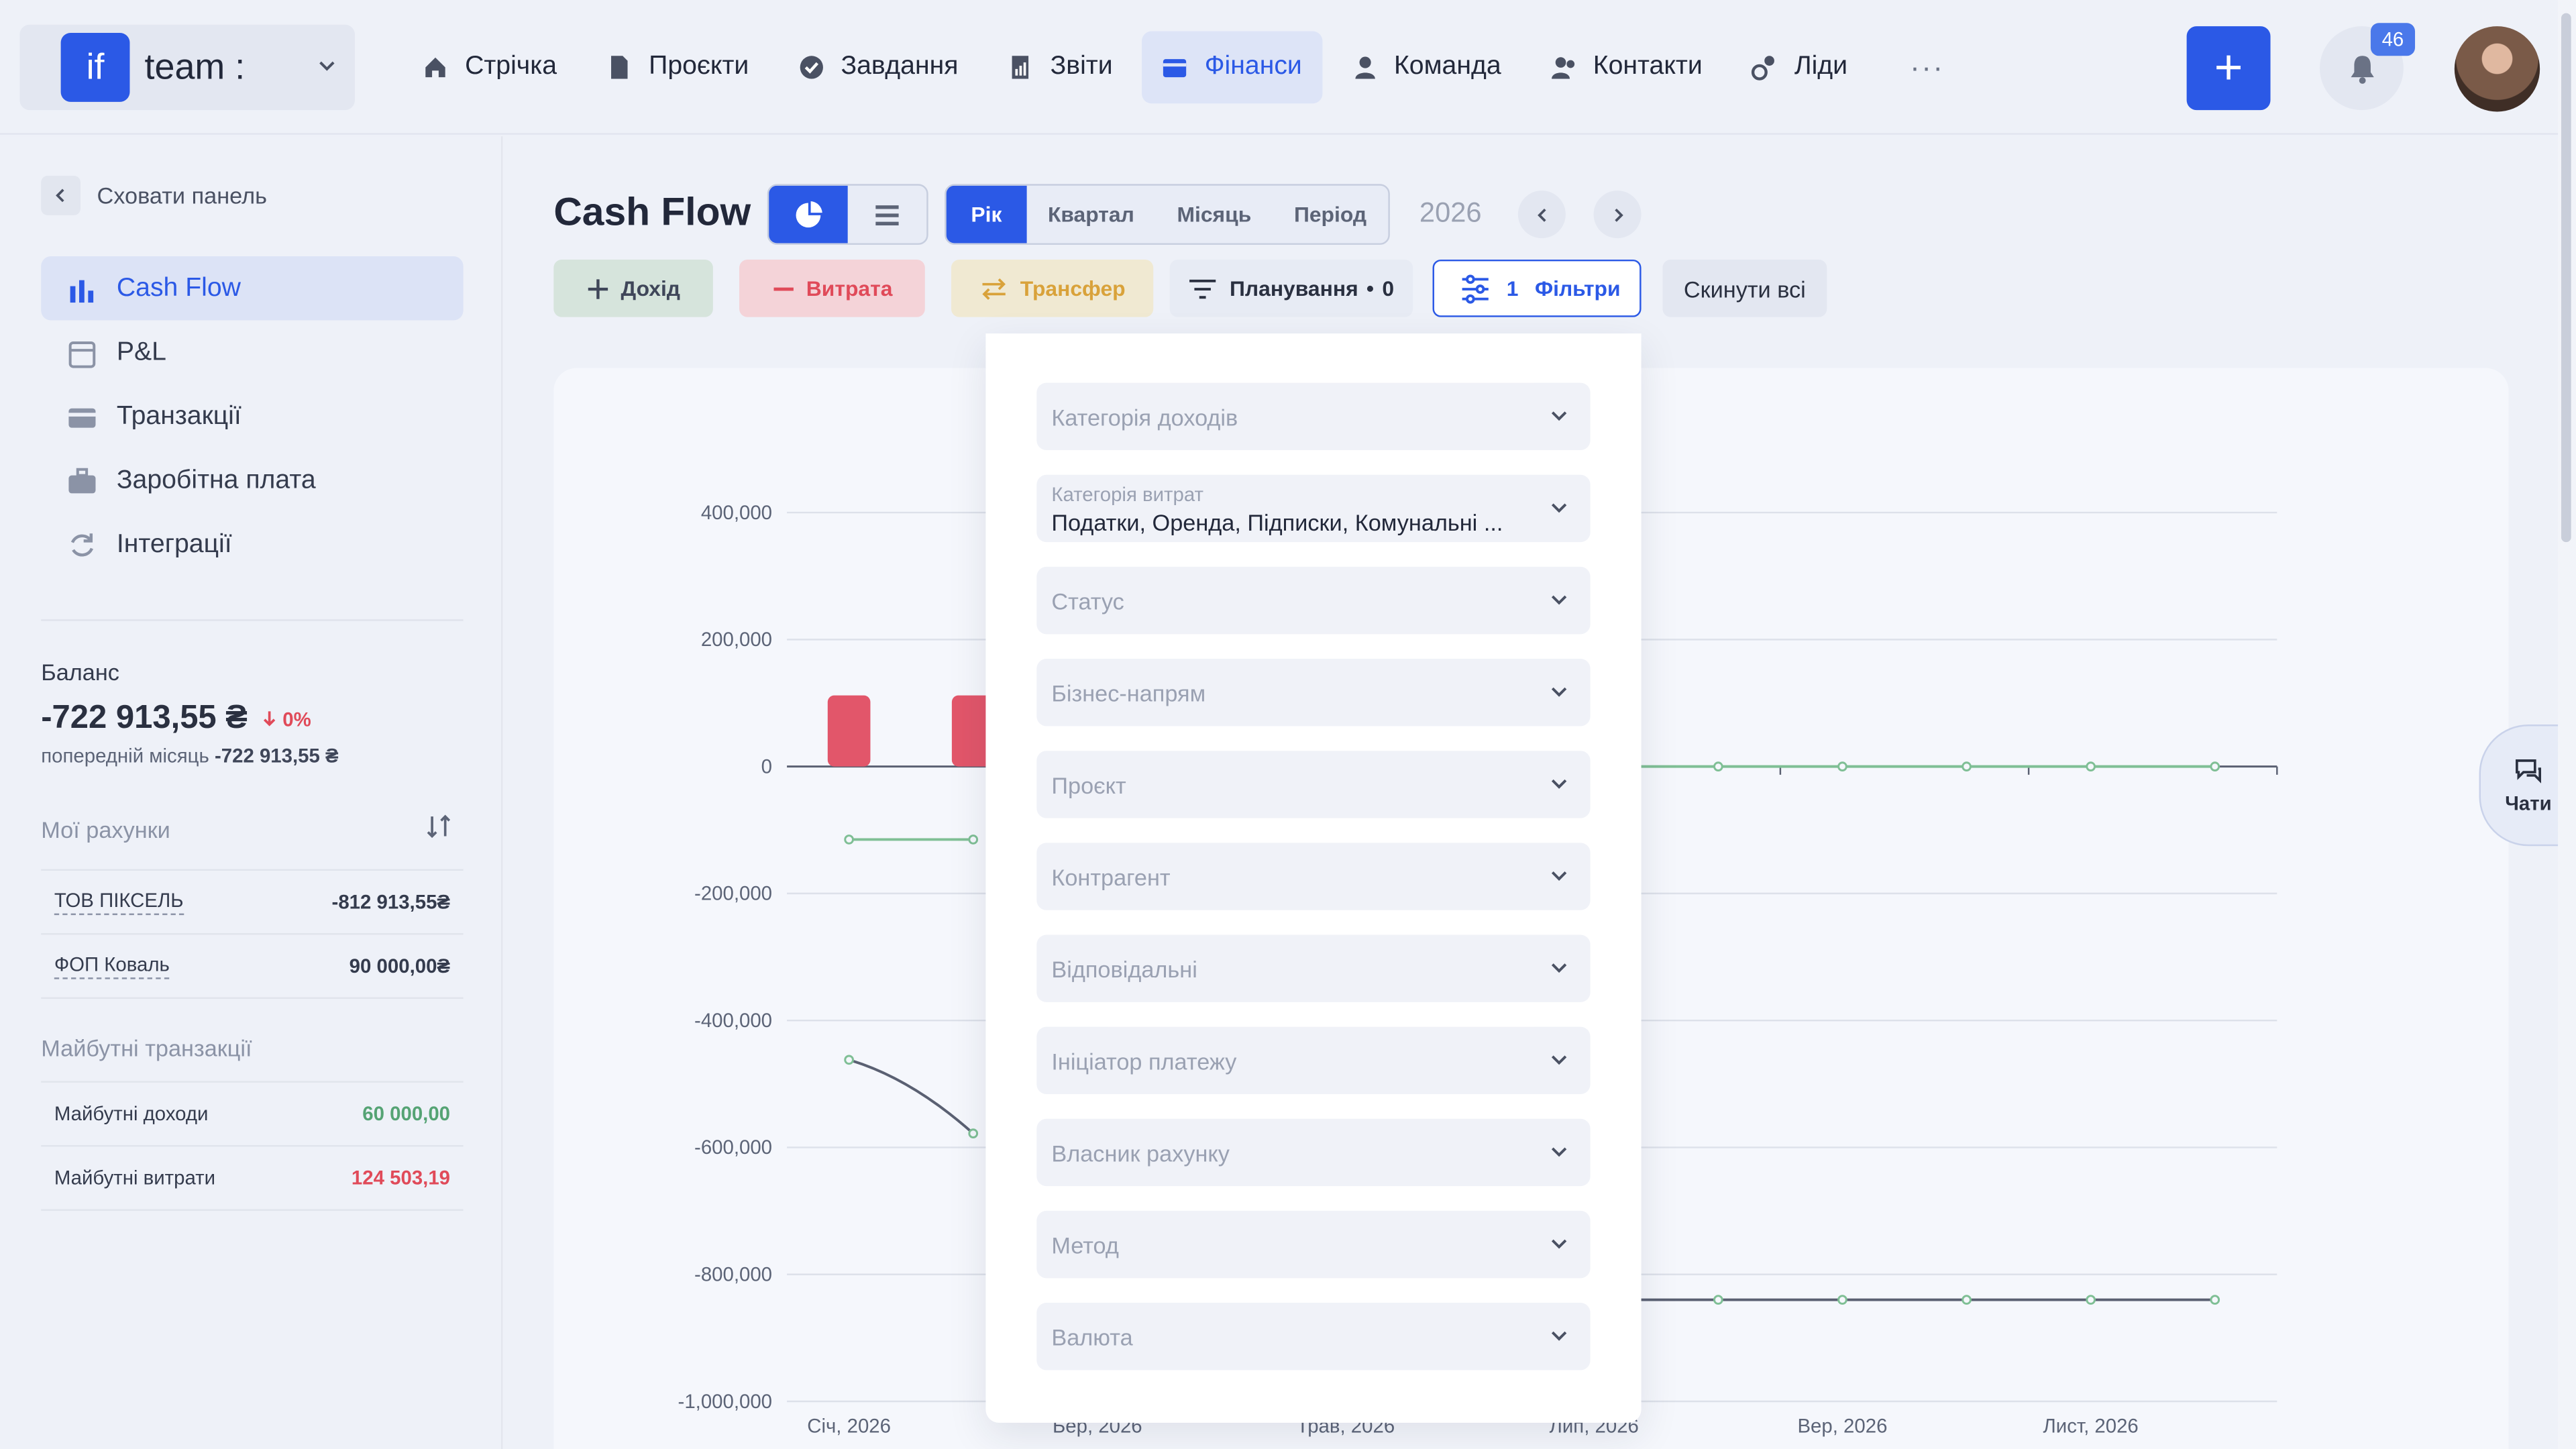  What do you see at coordinates (1128, 692) in the screenshot?
I see `select-label: Бізнес-напрям` at bounding box center [1128, 692].